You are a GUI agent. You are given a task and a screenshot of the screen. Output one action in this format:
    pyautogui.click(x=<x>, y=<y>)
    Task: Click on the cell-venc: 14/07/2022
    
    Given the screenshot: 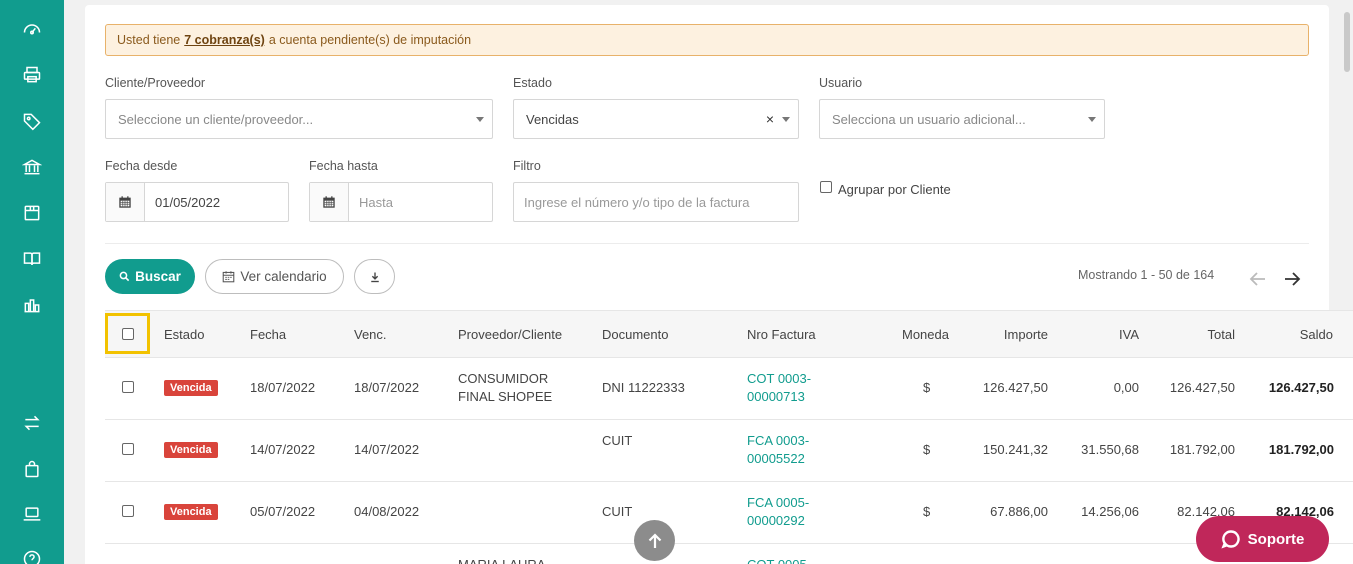 What is the action you would take?
    pyautogui.click(x=387, y=449)
    